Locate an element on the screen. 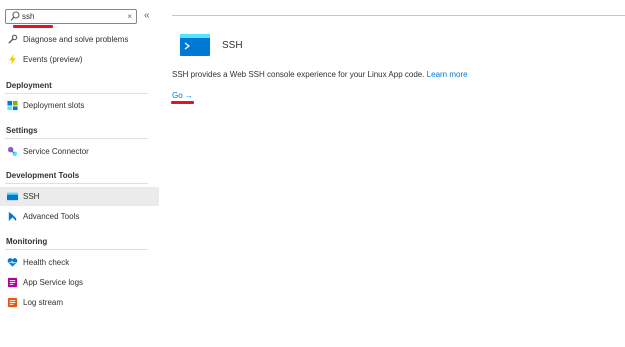 The width and height of the screenshot is (625, 347). sidebar-item-service-connector: Service Connector is located at coordinates (79, 151).